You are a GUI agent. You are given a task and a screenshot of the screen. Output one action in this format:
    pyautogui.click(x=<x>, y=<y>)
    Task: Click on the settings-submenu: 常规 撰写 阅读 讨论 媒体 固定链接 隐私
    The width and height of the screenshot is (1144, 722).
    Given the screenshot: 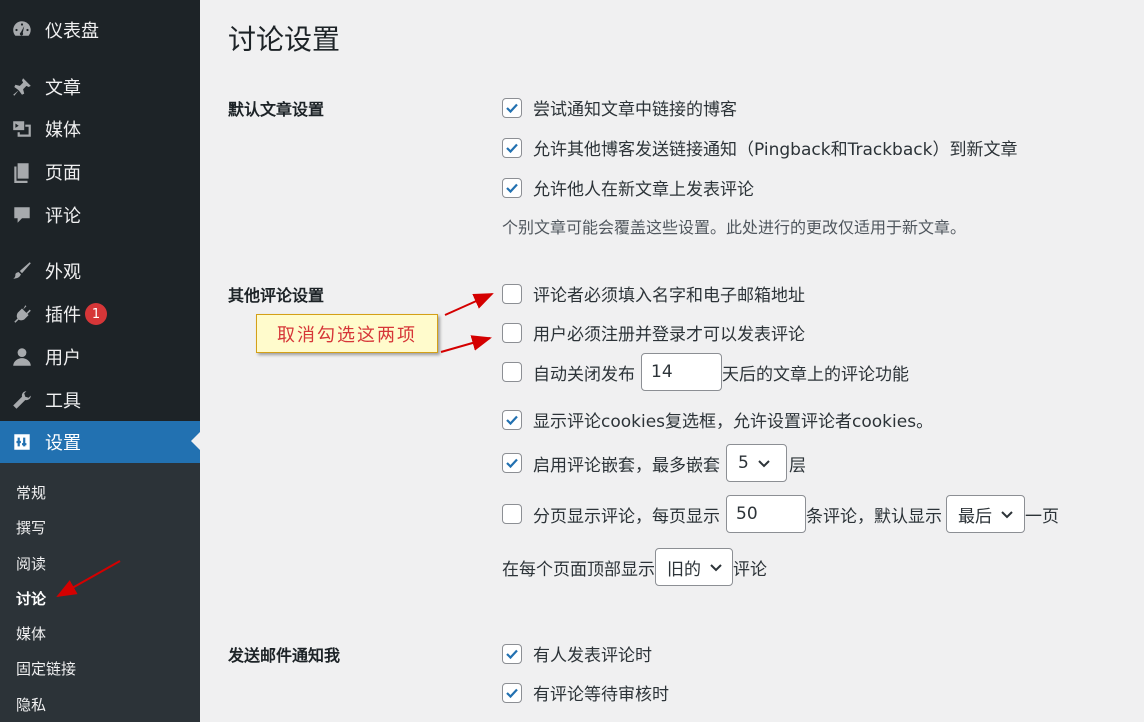 What is the action you would take?
    pyautogui.click(x=100, y=592)
    